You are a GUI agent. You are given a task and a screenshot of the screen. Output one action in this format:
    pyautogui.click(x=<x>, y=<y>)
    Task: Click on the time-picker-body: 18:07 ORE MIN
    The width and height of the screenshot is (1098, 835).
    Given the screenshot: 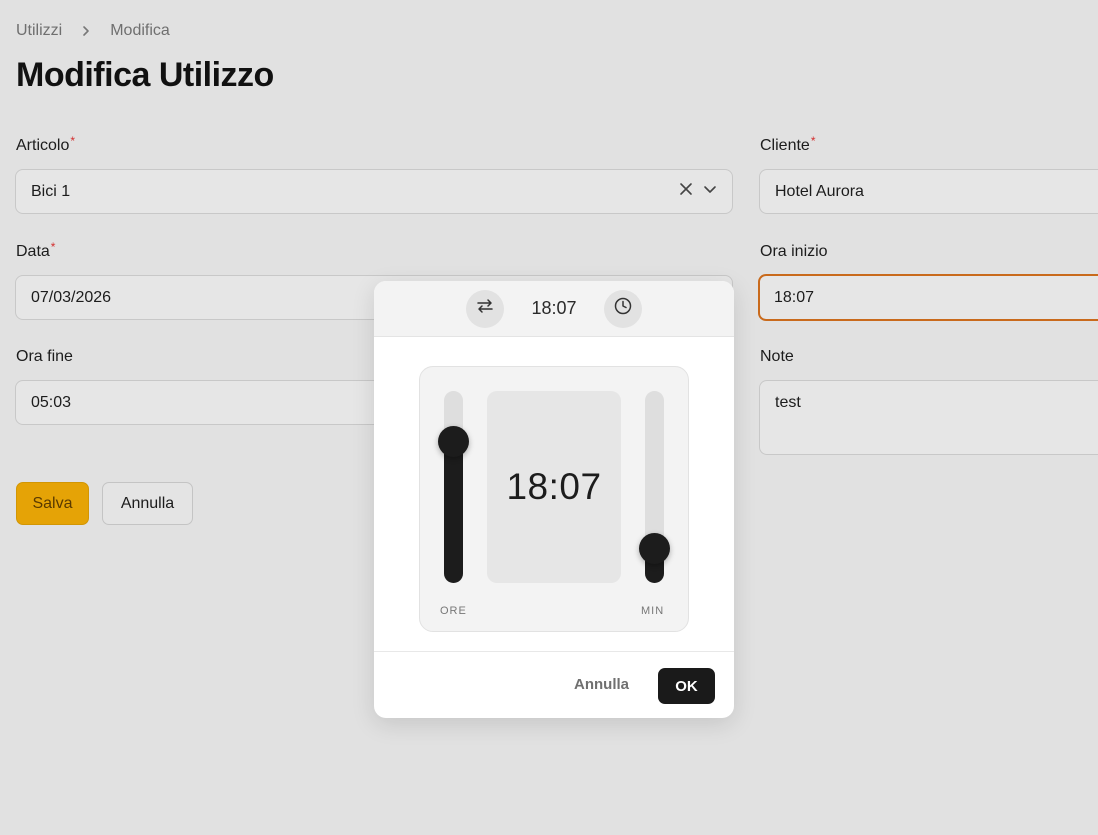 What is the action you would take?
    pyautogui.click(x=554, y=499)
    